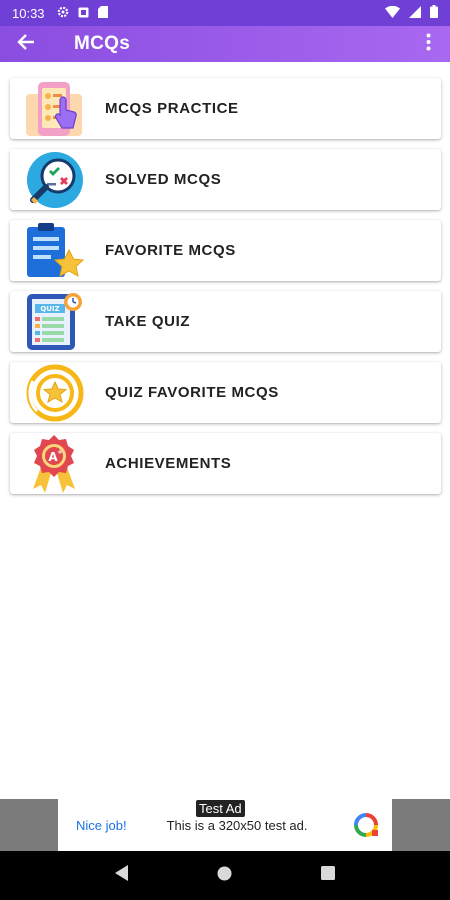 This screenshot has width=450, height=900. I want to click on nav-recents-button, so click(328, 876).